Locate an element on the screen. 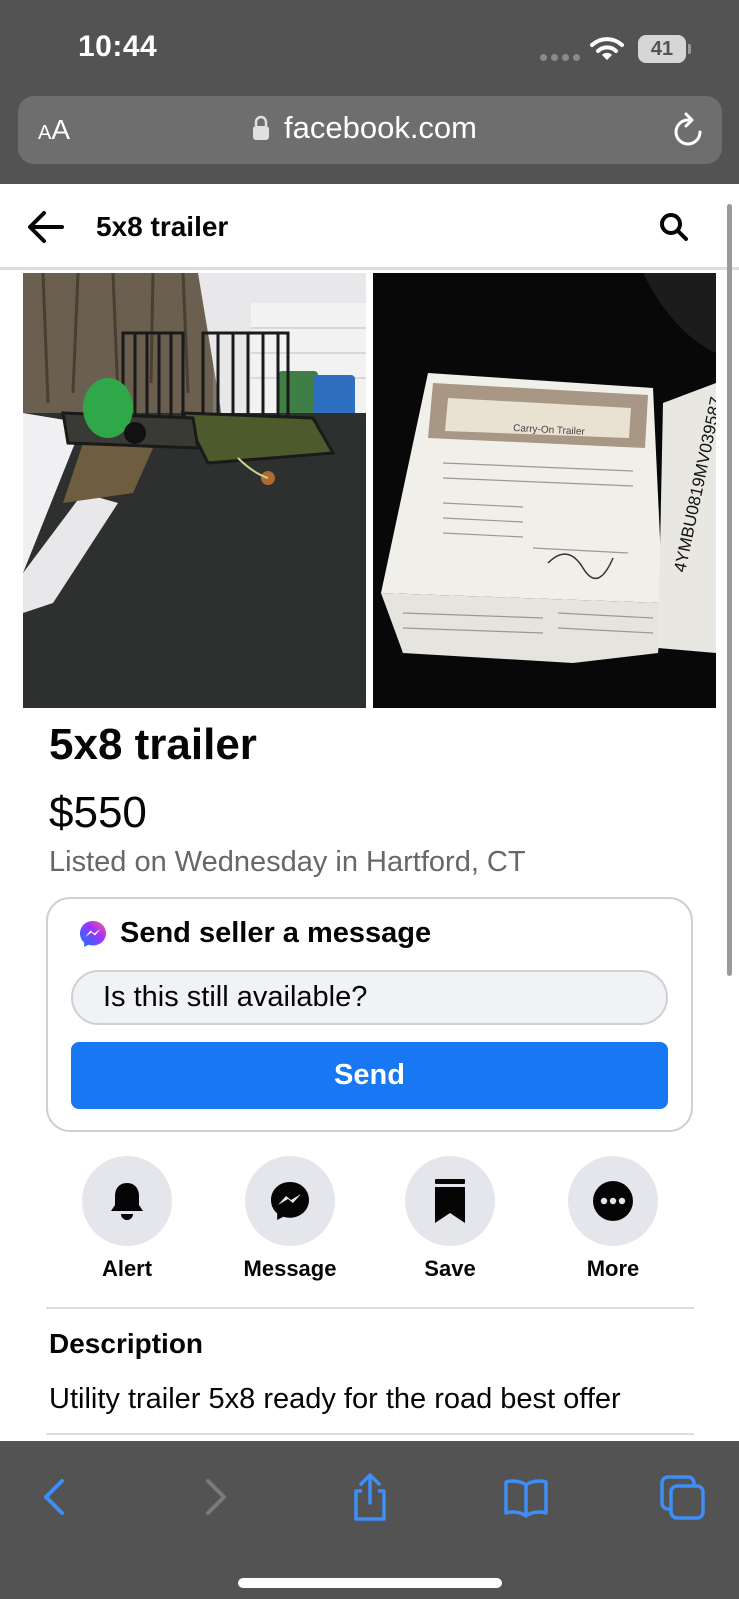 The image size is (739, 1599). page-title: 5x8 trailer is located at coordinates (162, 226).